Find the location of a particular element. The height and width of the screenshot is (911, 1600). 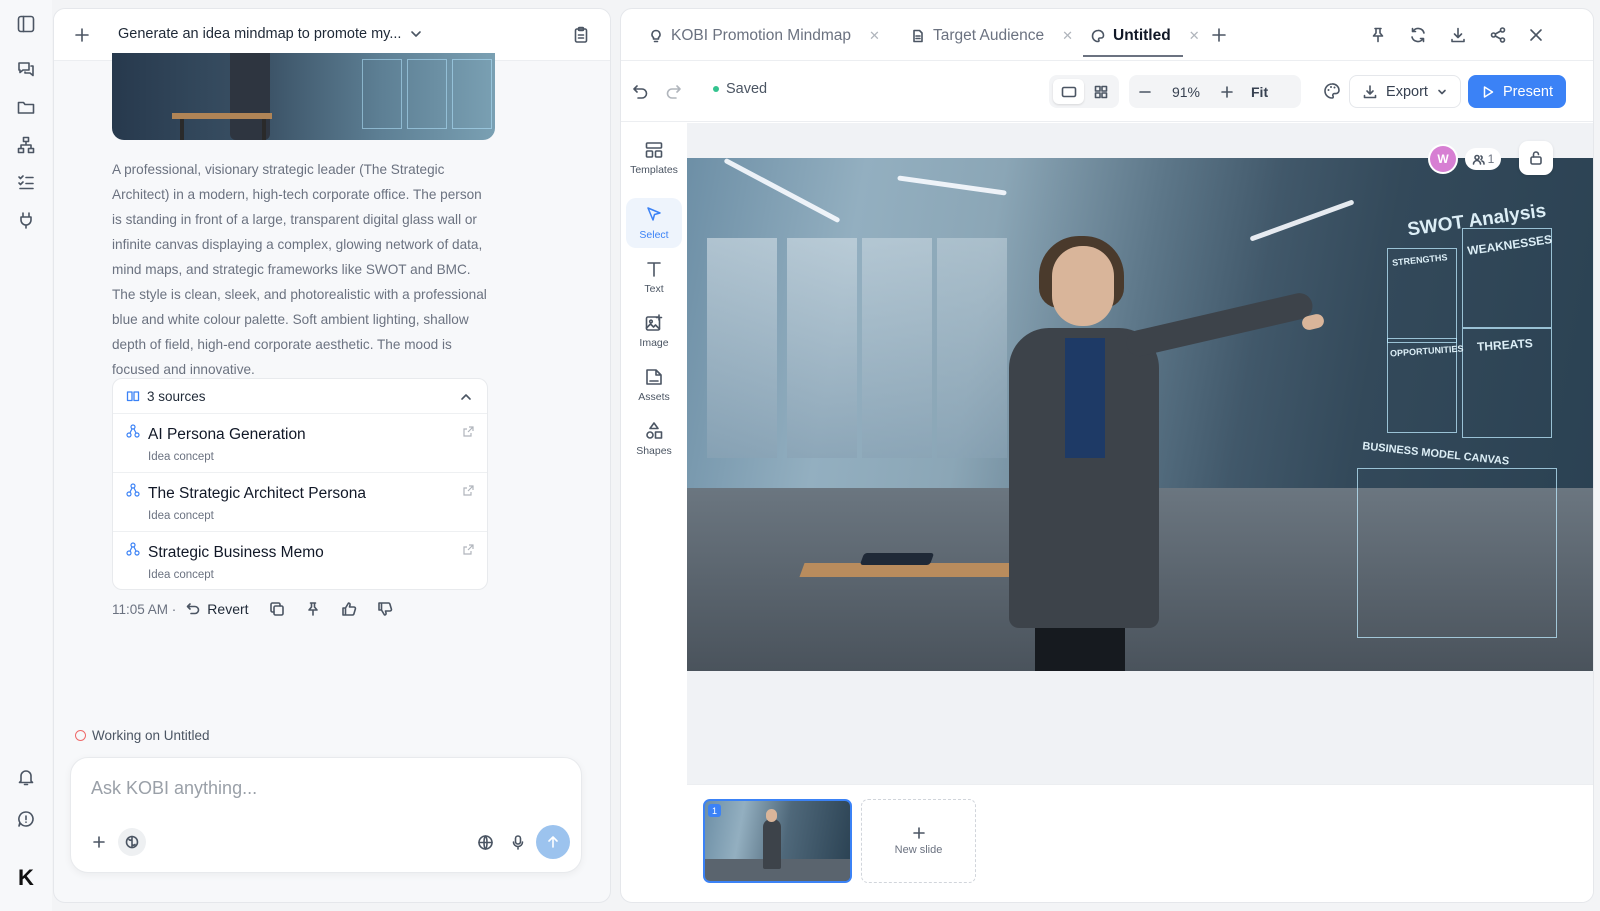

lightbulb-icon is located at coordinates (656, 36).